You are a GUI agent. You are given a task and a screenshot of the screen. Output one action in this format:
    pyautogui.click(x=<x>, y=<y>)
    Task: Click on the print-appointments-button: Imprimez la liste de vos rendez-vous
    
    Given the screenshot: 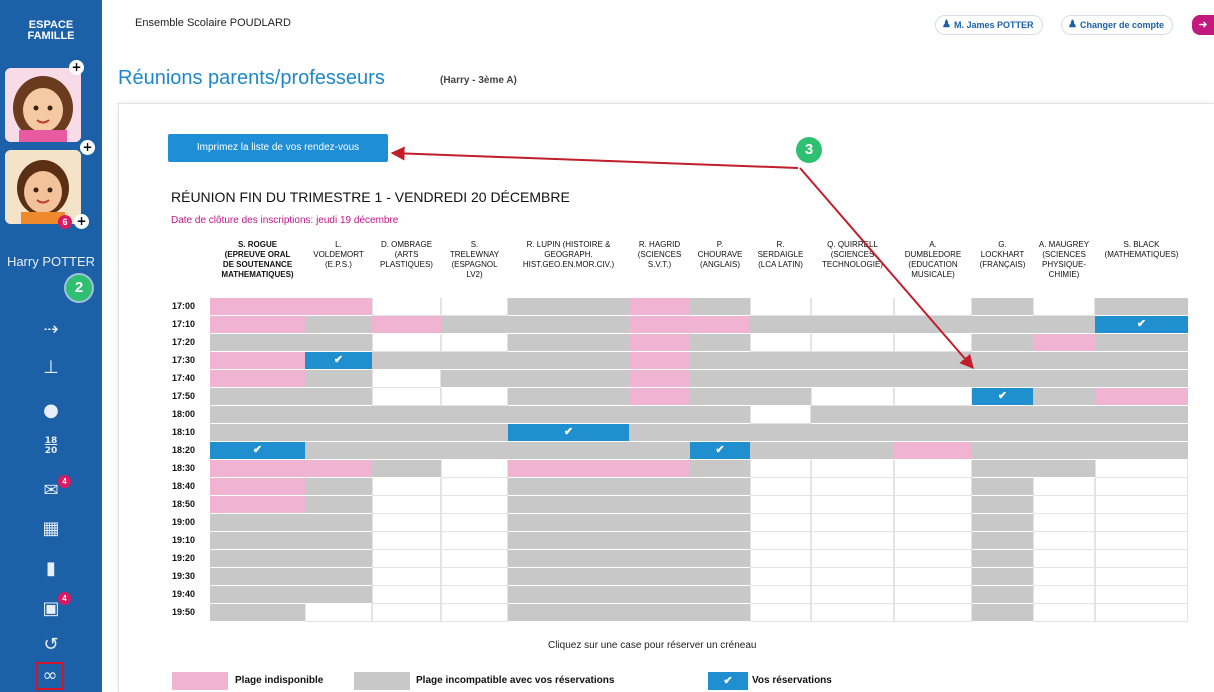 What is the action you would take?
    pyautogui.click(x=278, y=148)
    